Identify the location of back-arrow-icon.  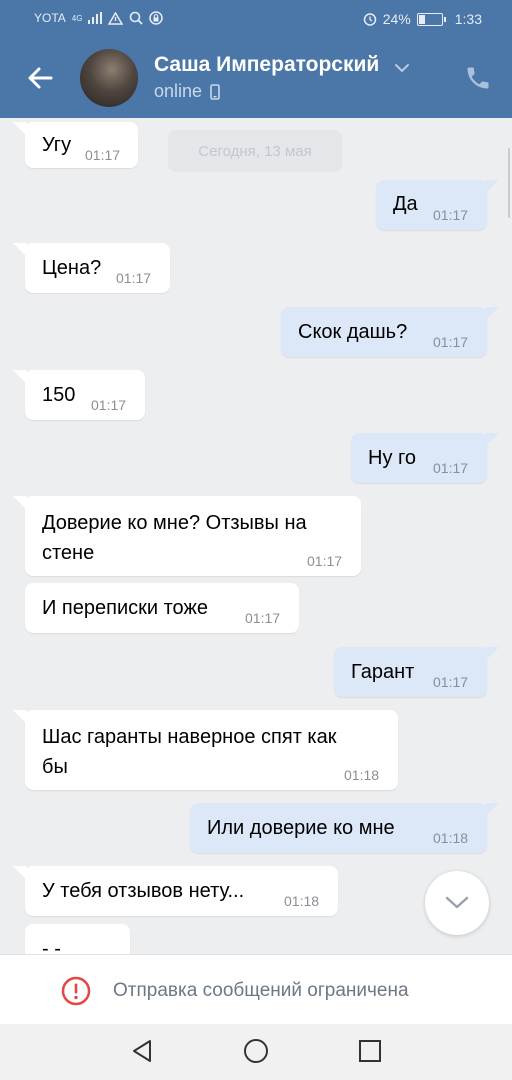
(40, 78).